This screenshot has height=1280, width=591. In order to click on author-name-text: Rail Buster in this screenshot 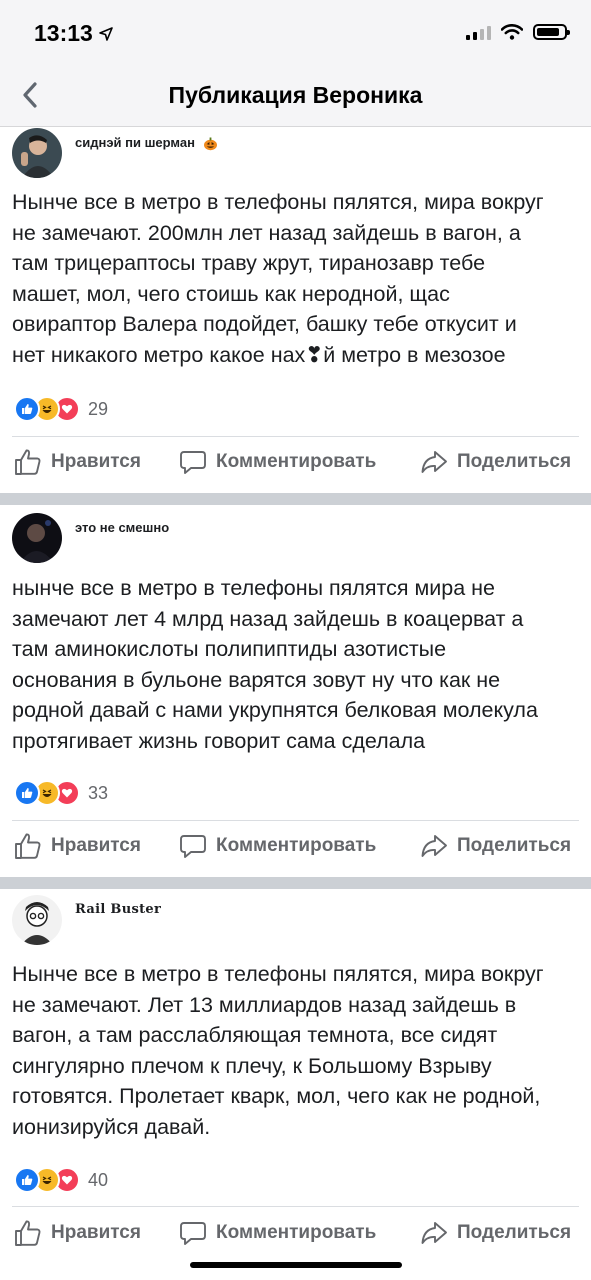, I will do `click(118, 909)`.